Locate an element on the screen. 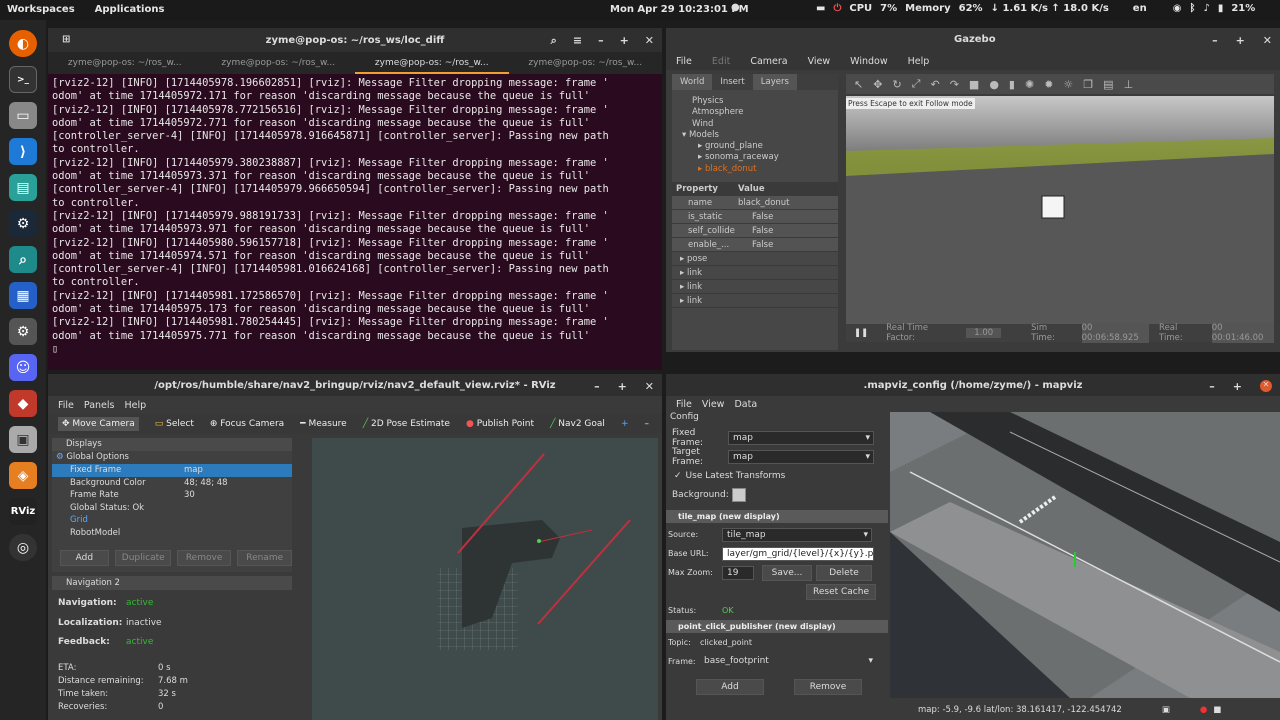 The height and width of the screenshot is (720, 1280). display-row: Grid is located at coordinates (172, 520).